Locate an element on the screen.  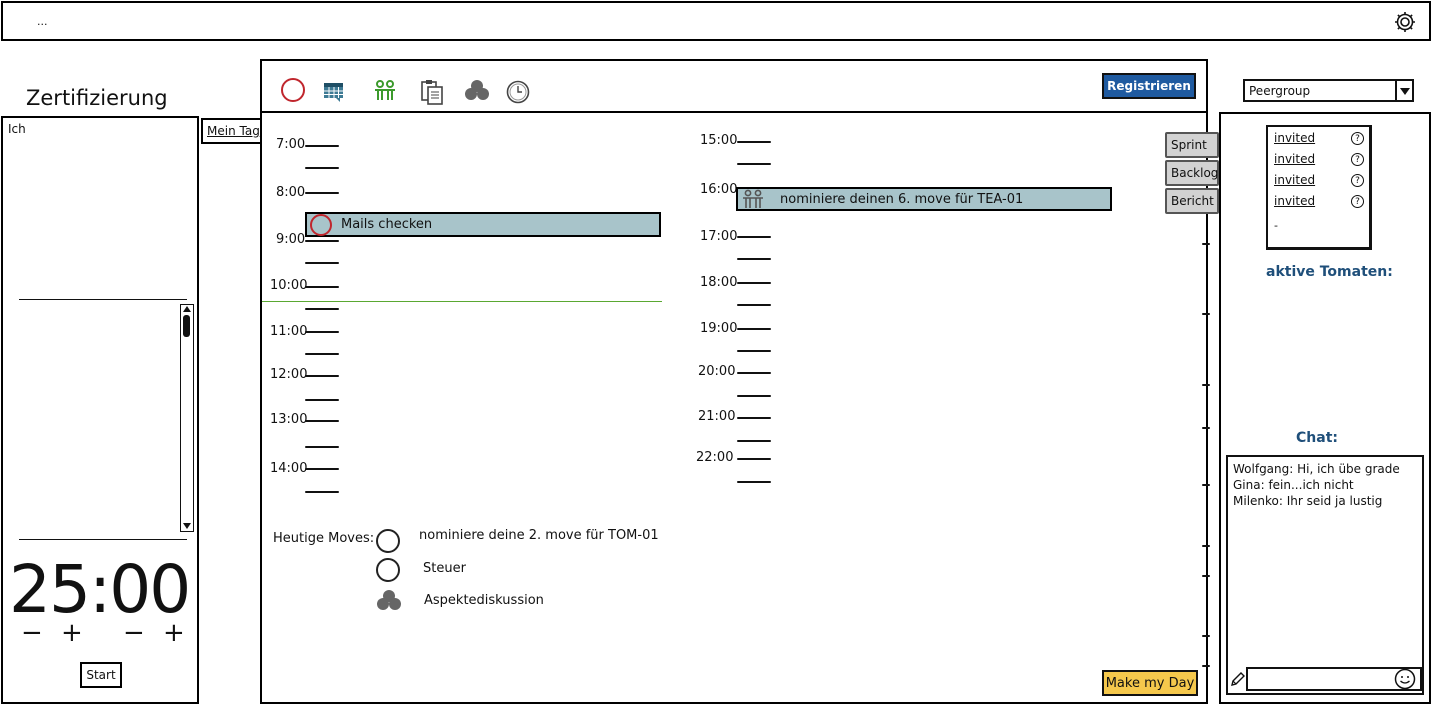
clock-icon is located at coordinates (518, 92).